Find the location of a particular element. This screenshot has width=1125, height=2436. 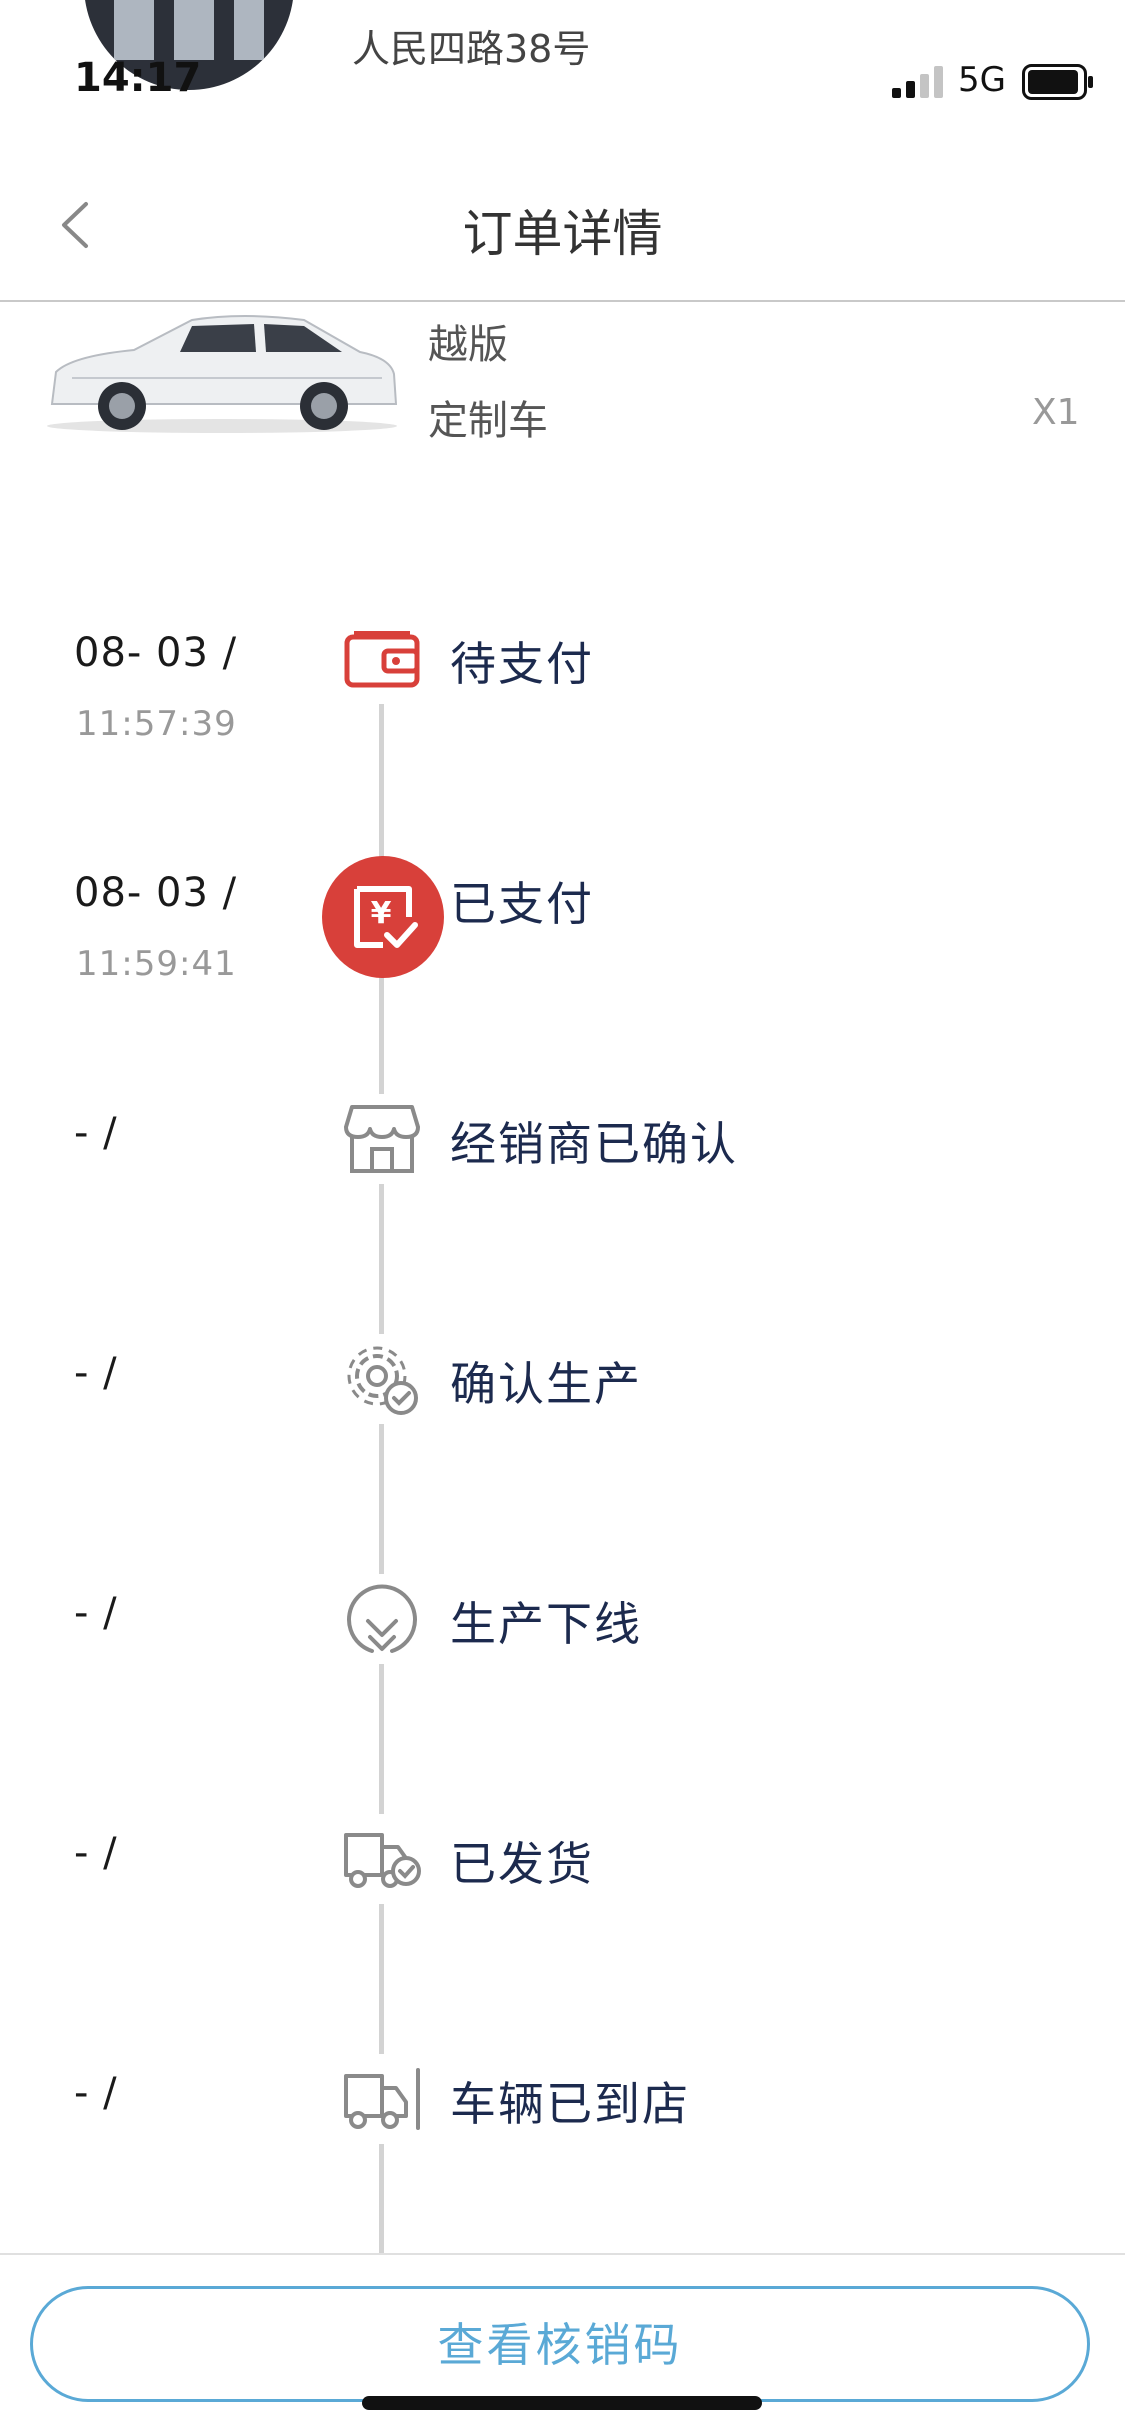

truck-check-icon is located at coordinates (382, 1859).